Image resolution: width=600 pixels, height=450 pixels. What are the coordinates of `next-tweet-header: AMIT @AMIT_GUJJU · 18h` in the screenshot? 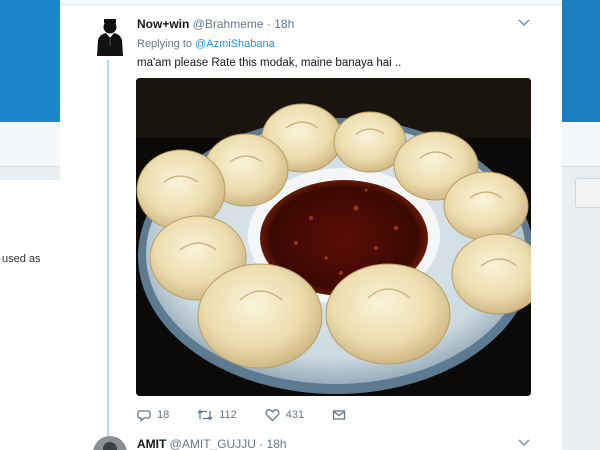 It's located at (212, 443).